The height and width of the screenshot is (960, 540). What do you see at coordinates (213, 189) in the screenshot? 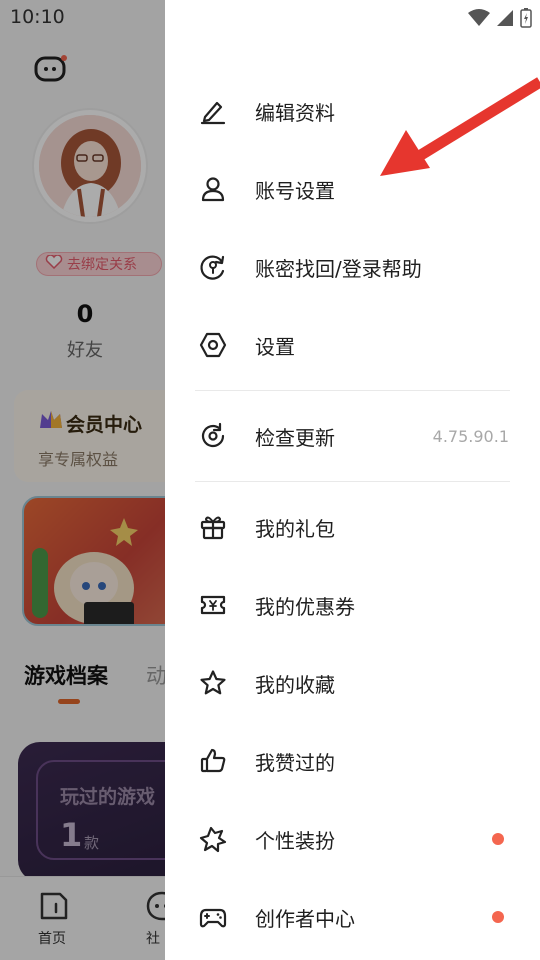
I see `user-icon` at bounding box center [213, 189].